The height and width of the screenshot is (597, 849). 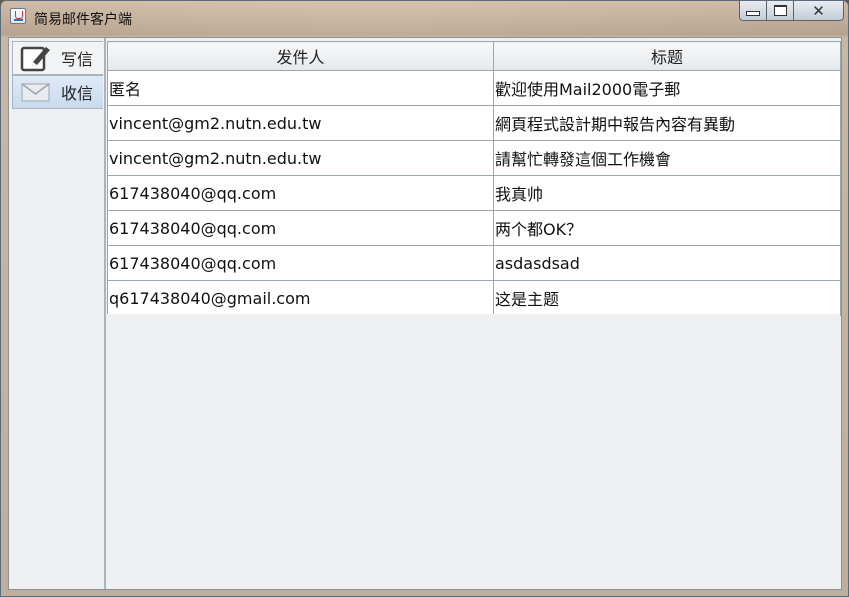 I want to click on sender-cell: 匿名, so click(x=300, y=88).